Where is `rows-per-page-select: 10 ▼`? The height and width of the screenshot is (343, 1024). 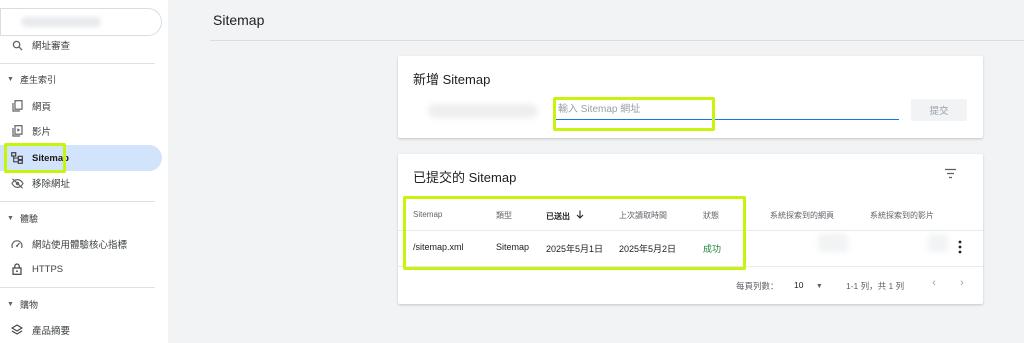
rows-per-page-select: 10 ▼ is located at coordinates (808, 285).